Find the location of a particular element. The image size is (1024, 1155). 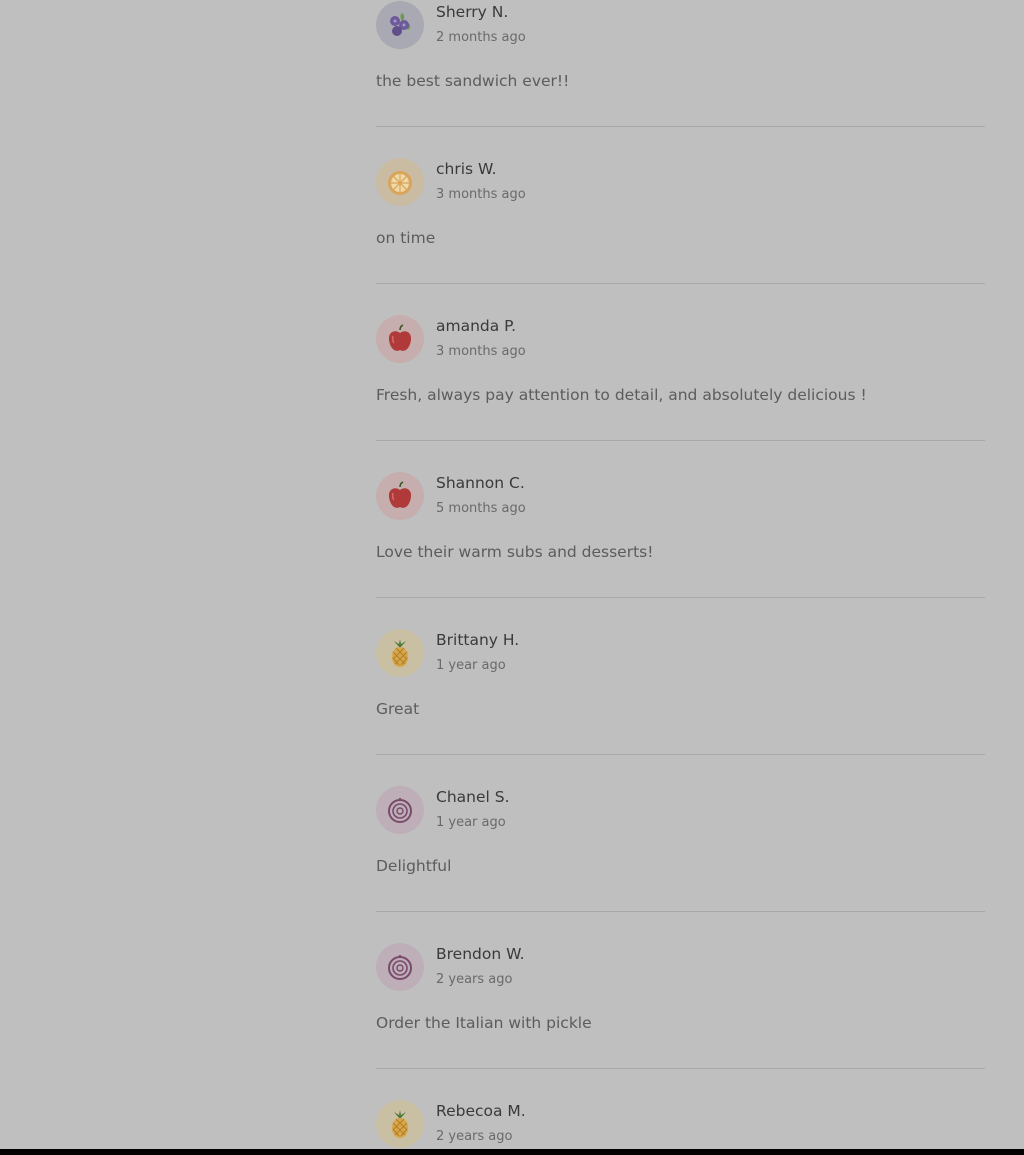

orange-icon is located at coordinates (400, 183).